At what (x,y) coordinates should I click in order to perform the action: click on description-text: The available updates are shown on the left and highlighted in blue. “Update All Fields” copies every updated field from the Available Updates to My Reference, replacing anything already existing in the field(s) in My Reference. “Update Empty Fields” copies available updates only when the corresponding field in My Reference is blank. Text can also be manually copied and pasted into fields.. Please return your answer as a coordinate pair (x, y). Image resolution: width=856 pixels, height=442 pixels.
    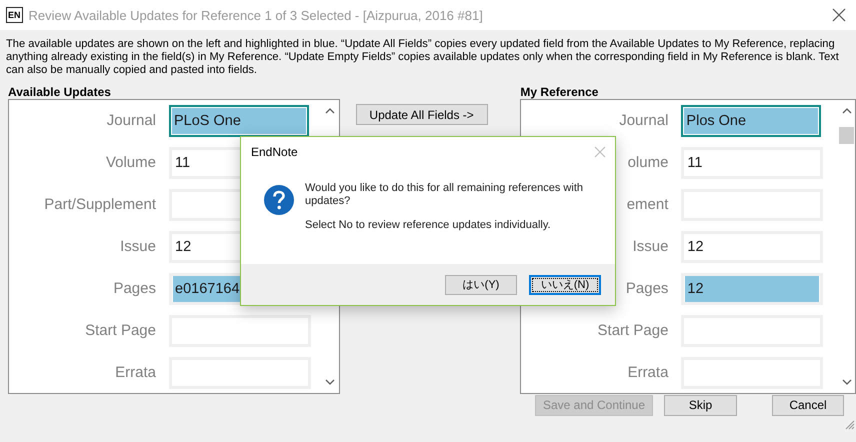
    Looking at the image, I should click on (422, 57).